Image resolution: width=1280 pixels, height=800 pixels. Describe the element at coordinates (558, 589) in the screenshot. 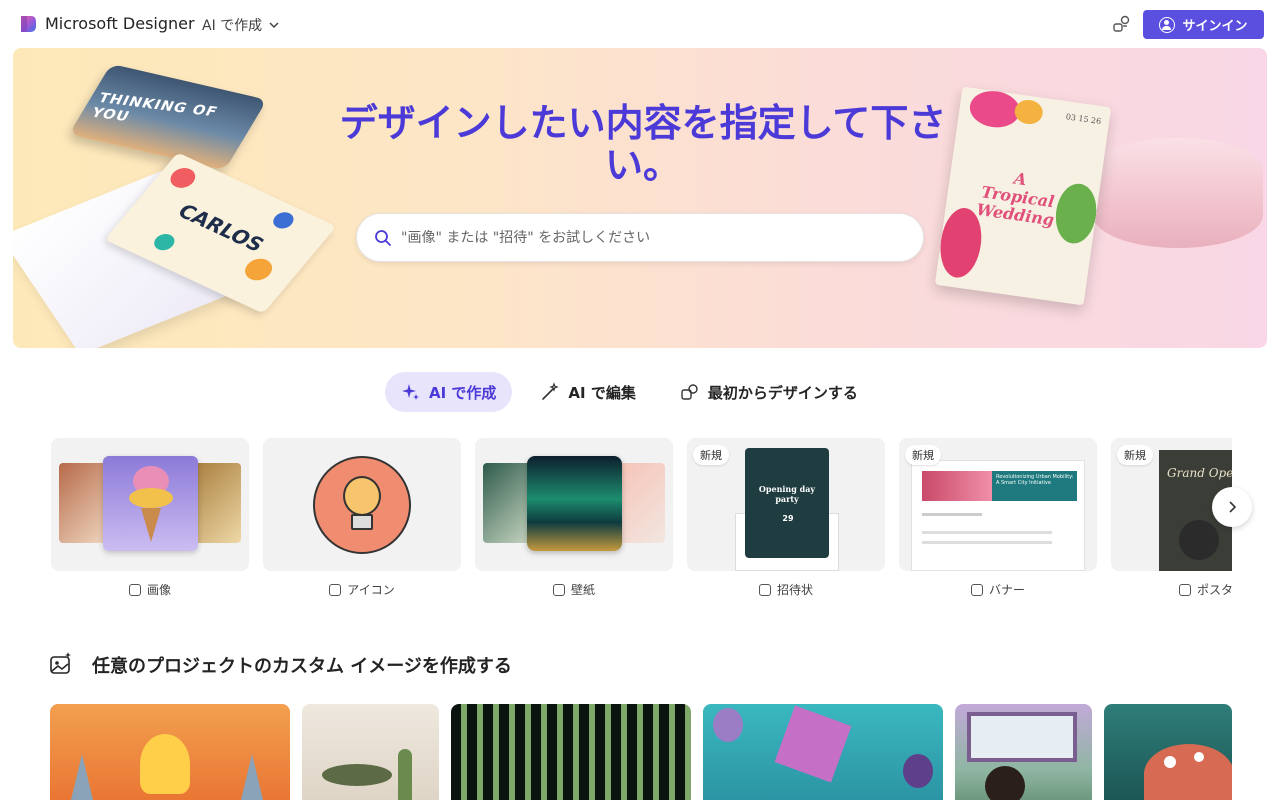

I see `wallpaper-icon` at that location.